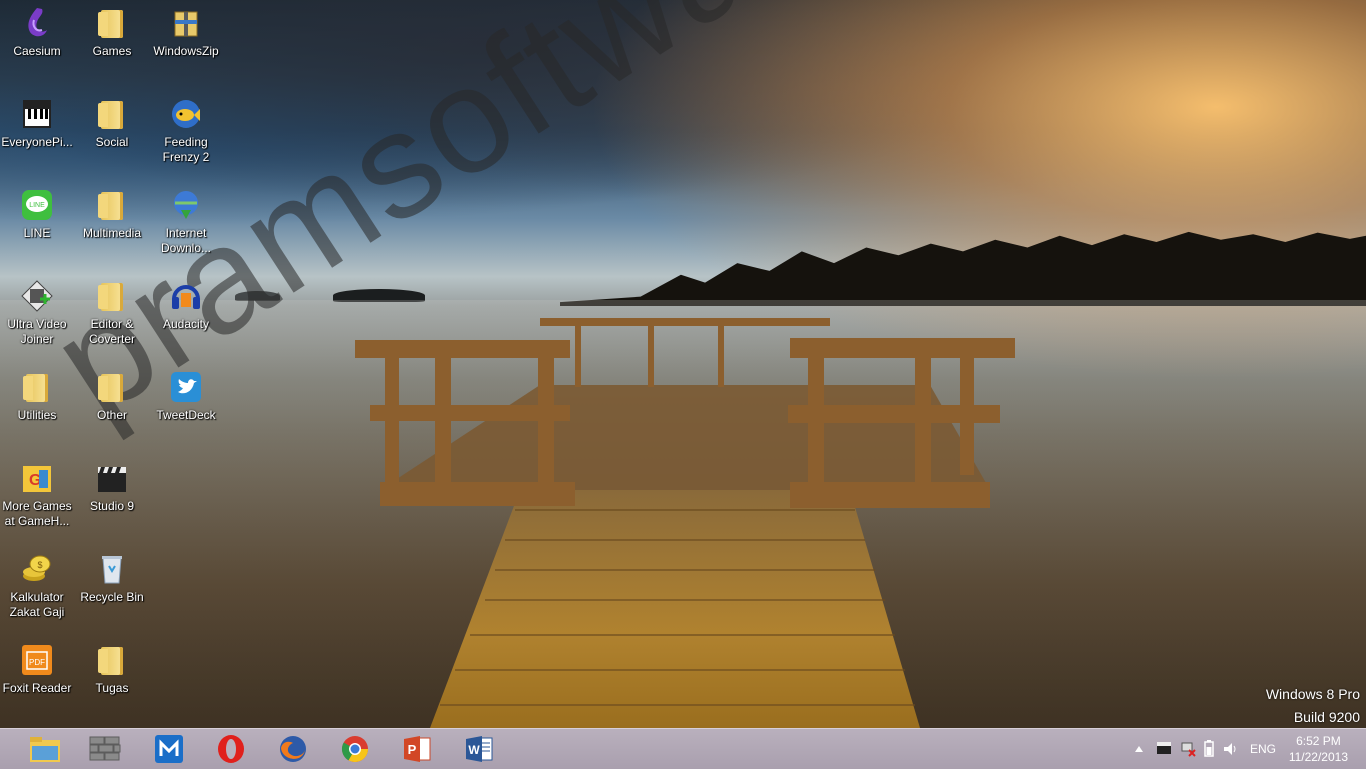  I want to click on gamehouse-icon: G, so click(37, 478).